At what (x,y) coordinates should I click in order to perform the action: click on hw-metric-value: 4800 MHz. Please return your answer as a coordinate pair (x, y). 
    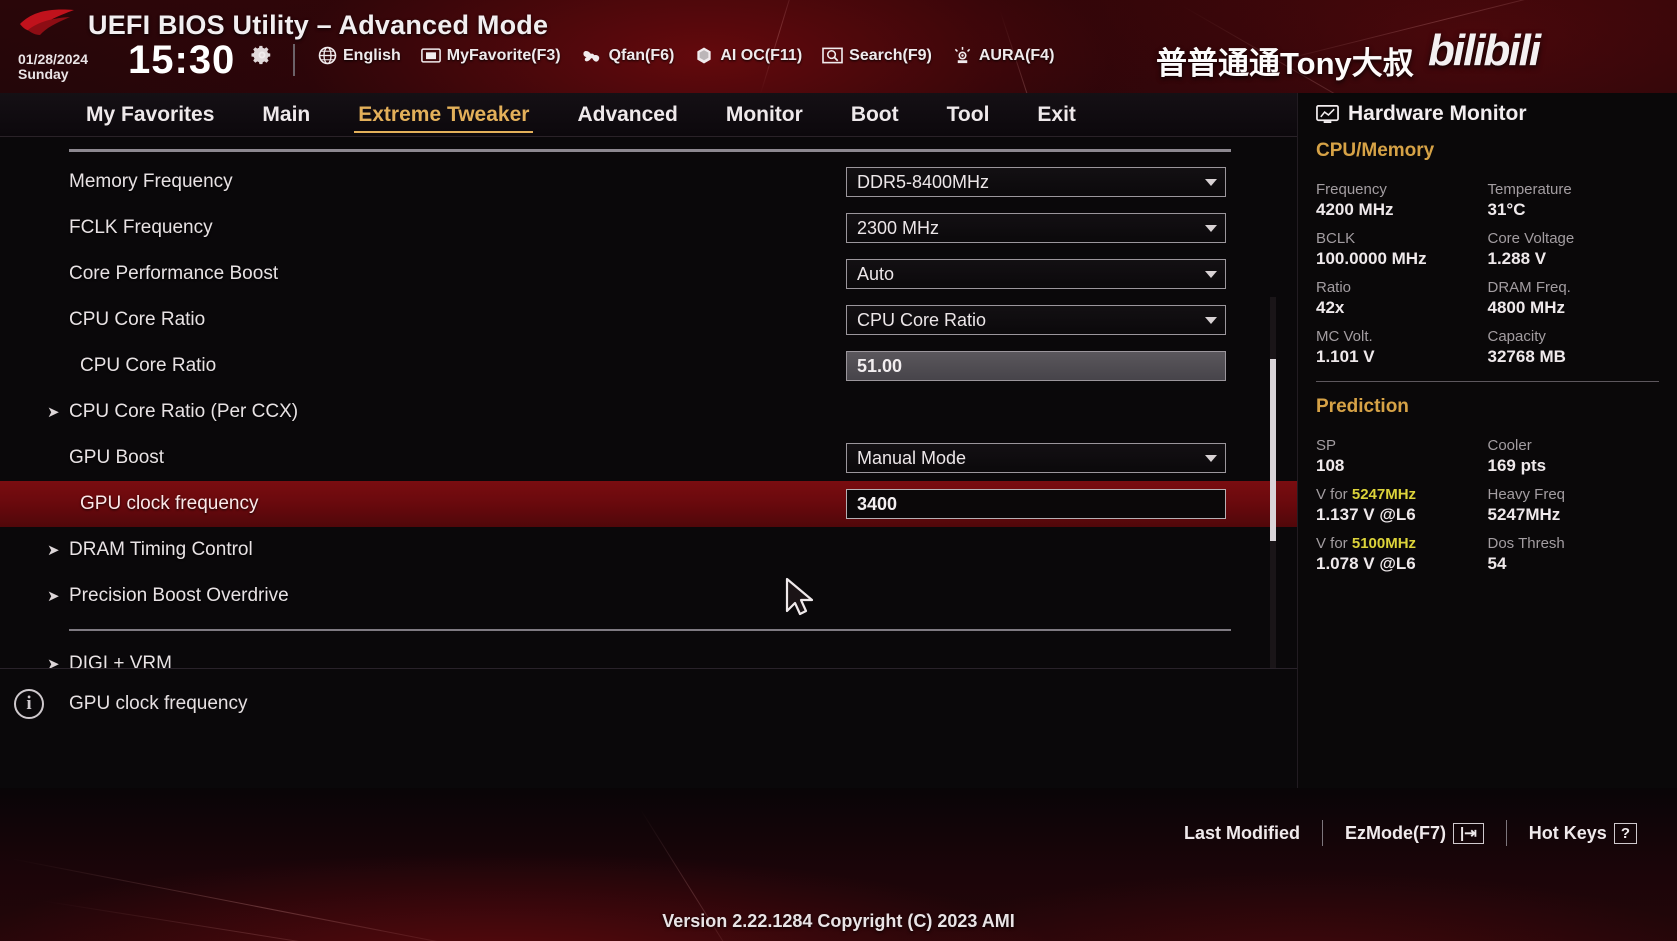
    Looking at the image, I should click on (1526, 307).